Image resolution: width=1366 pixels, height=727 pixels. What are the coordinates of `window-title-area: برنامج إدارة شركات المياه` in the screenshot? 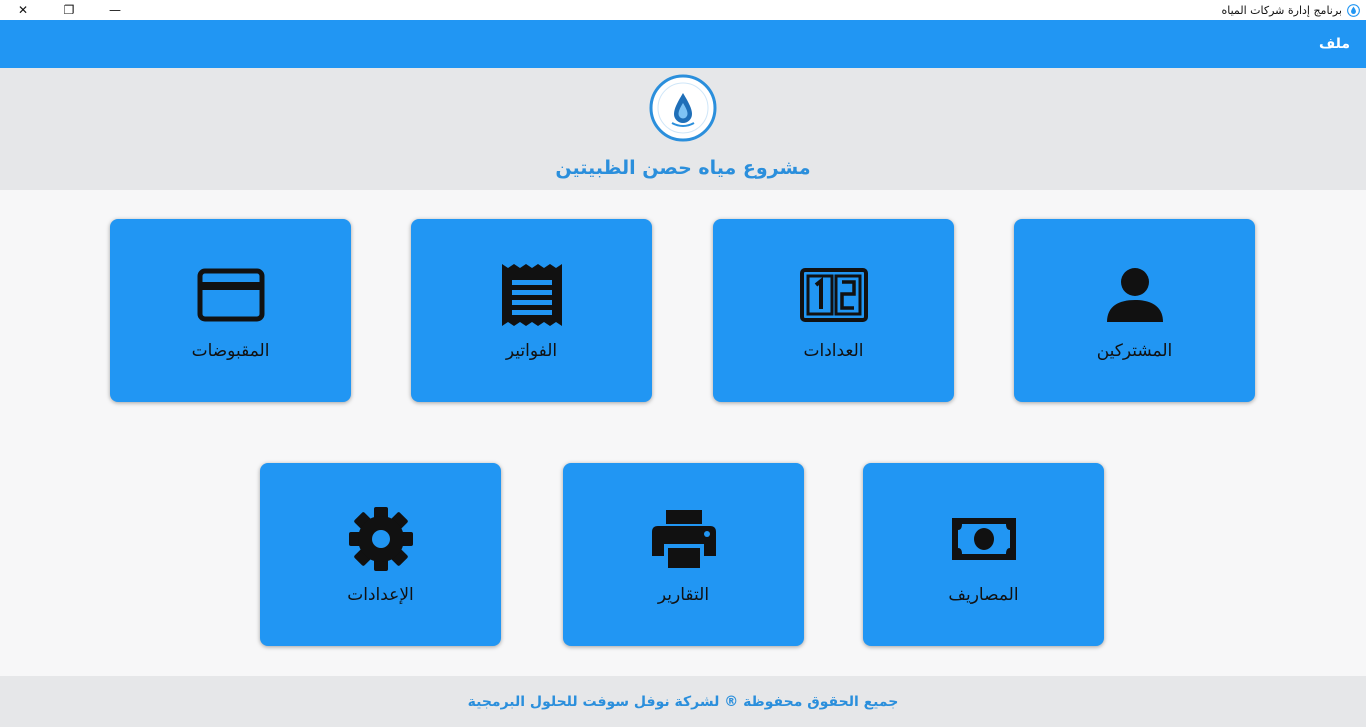 It's located at (1293, 10).